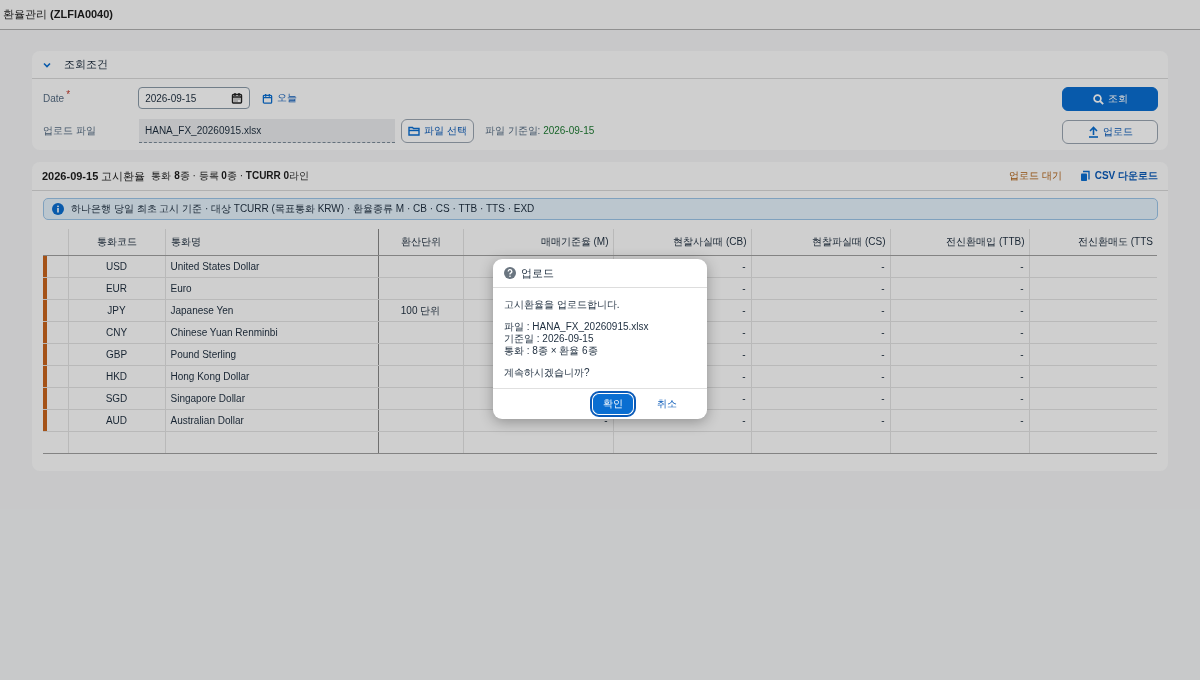 The height and width of the screenshot is (680, 1200). I want to click on help-icon, so click(510, 273).